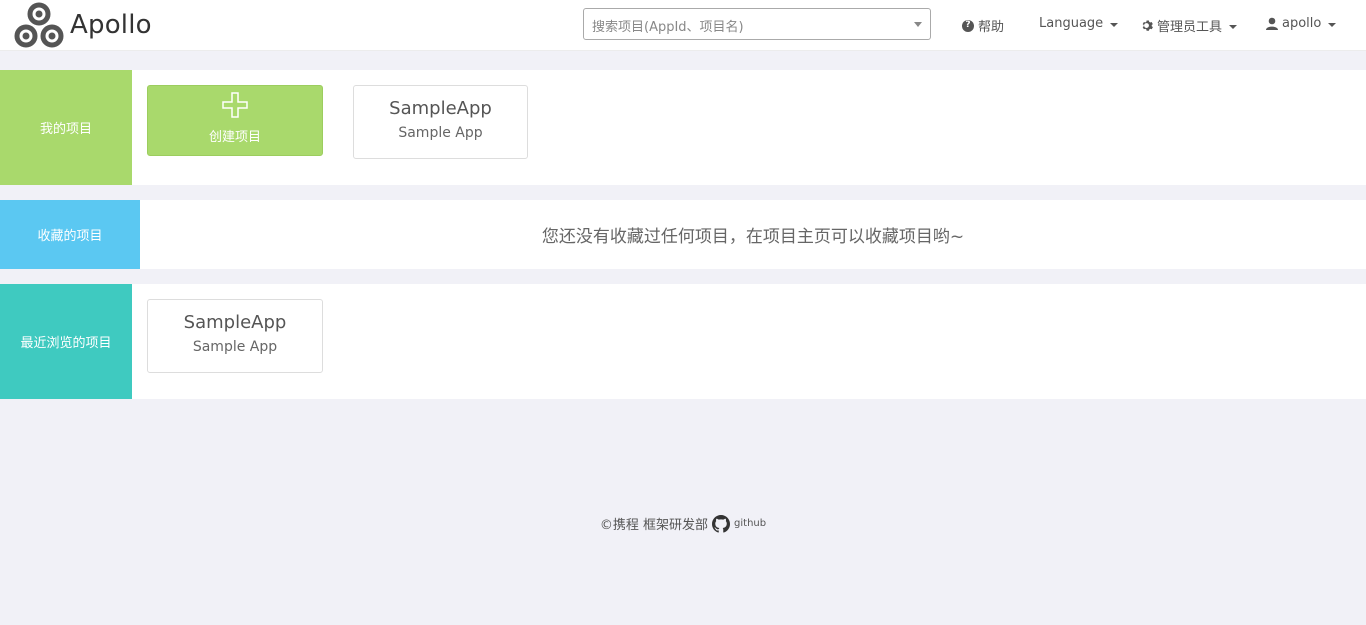 The image size is (1366, 625). What do you see at coordinates (668, 27) in the screenshot?
I see `search-placeholder: 搜索项目(AppId、项目名)` at bounding box center [668, 27].